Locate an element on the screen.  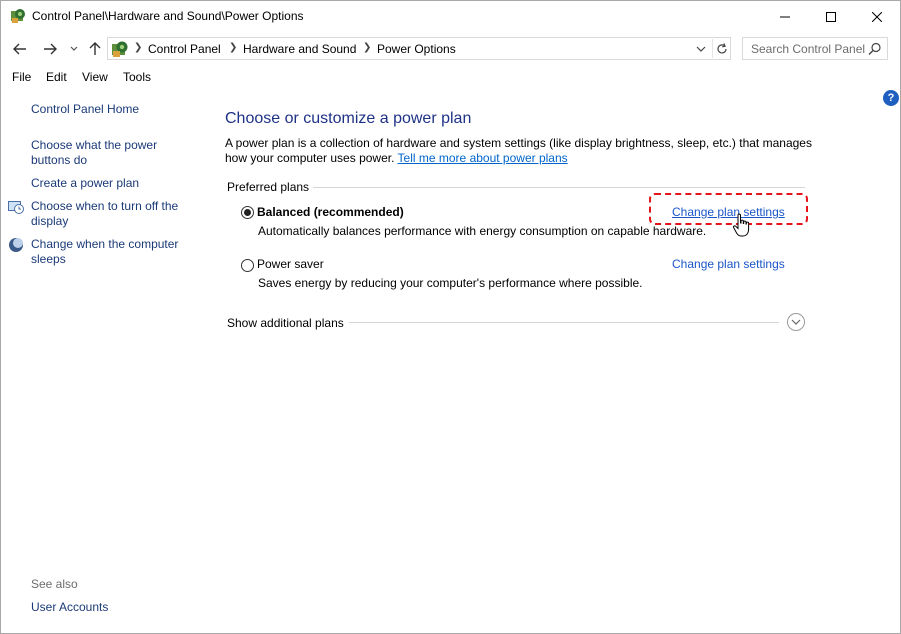
hand-pointer-icon is located at coordinates (742, 226).